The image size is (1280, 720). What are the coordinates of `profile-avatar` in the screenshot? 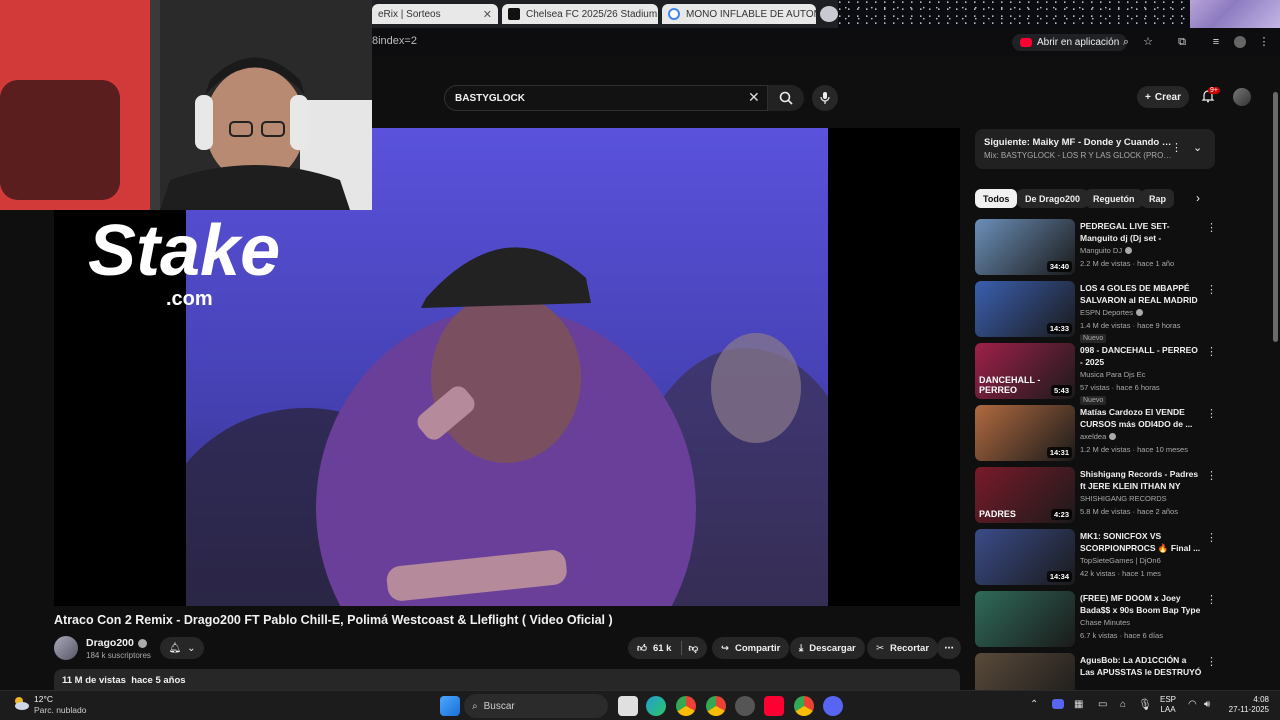 It's located at (1240, 42).